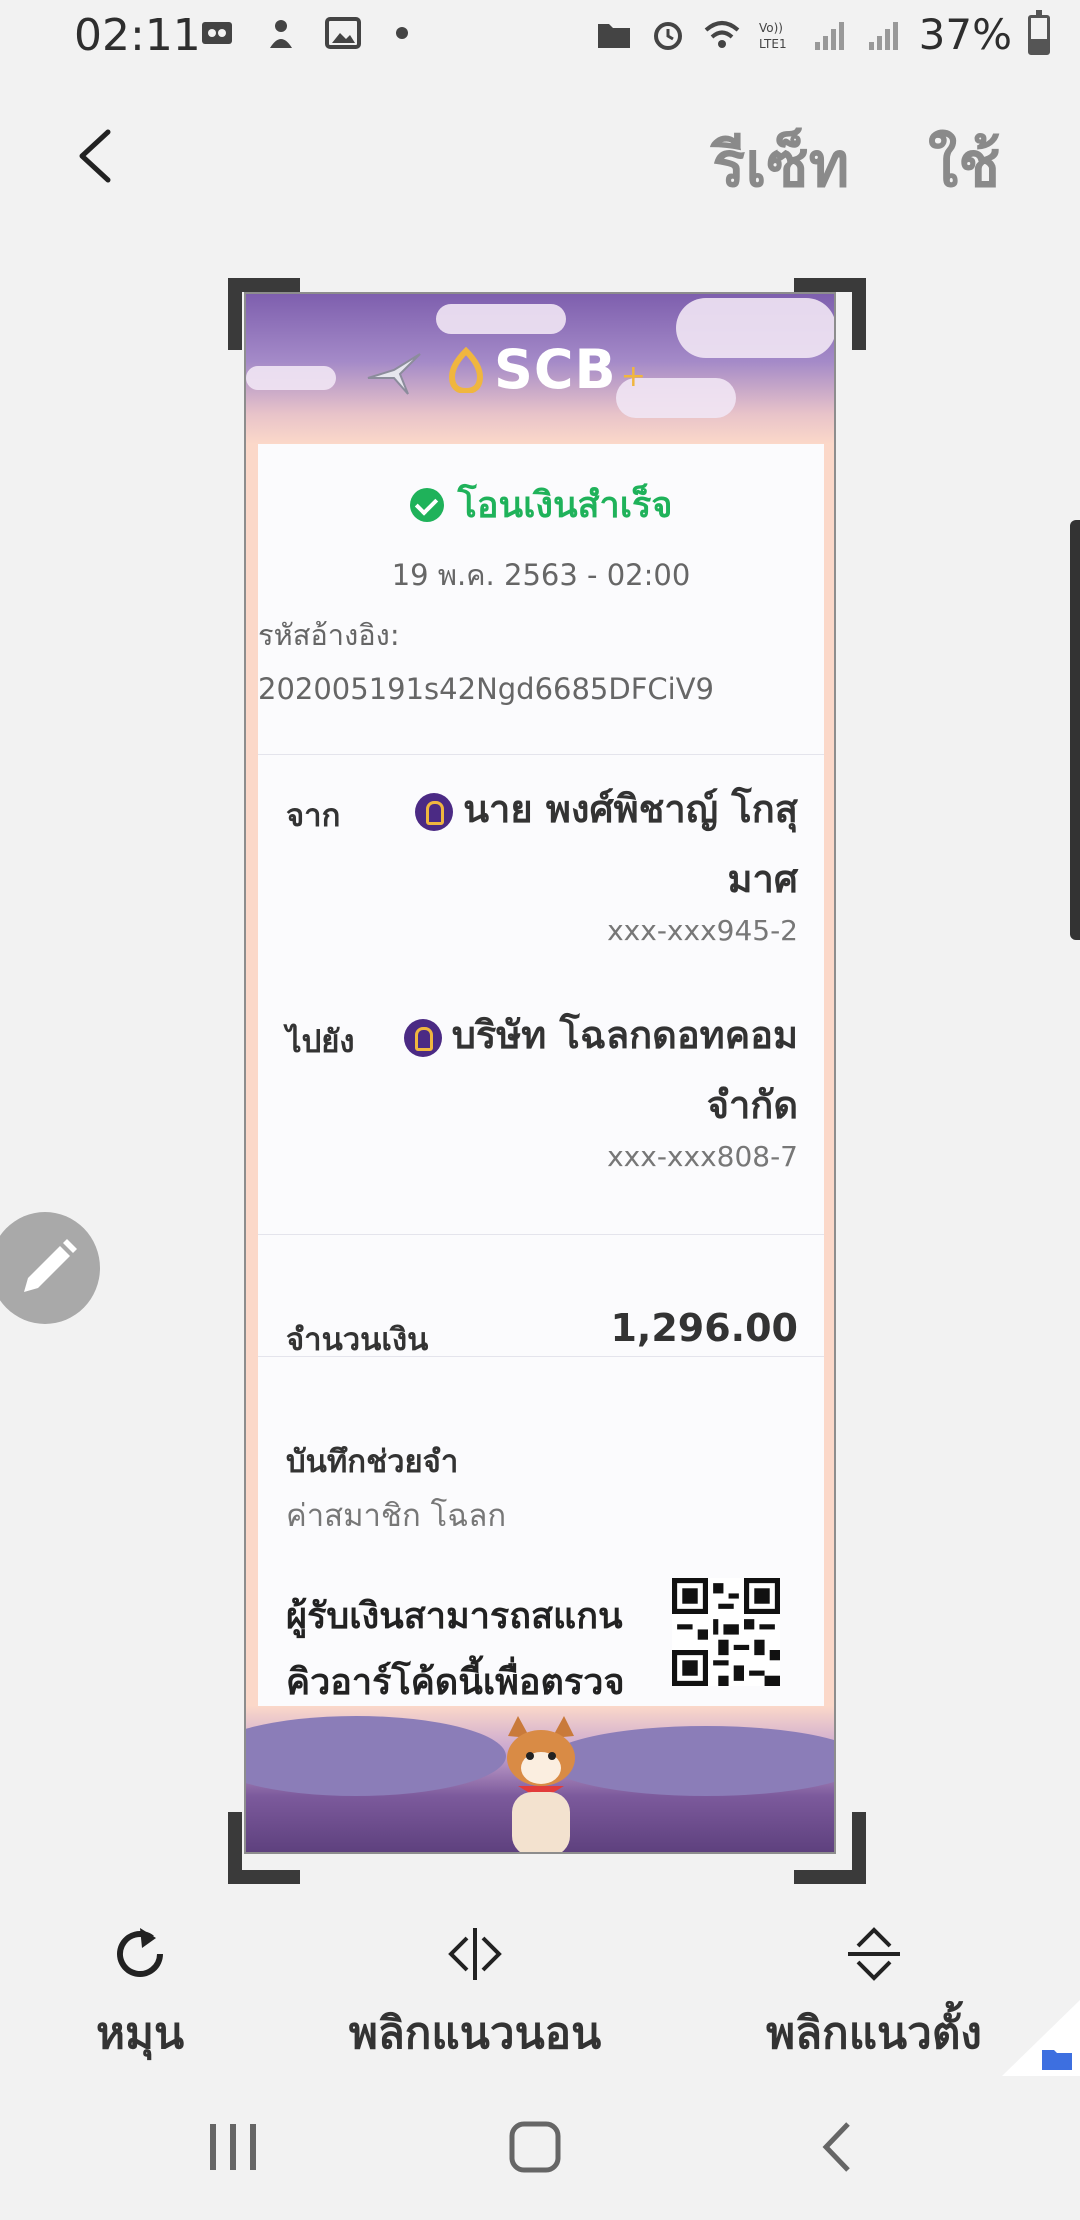 Image resolution: width=1080 pixels, height=2220 pixels. I want to click on navigation-bar, so click(530, 2147).